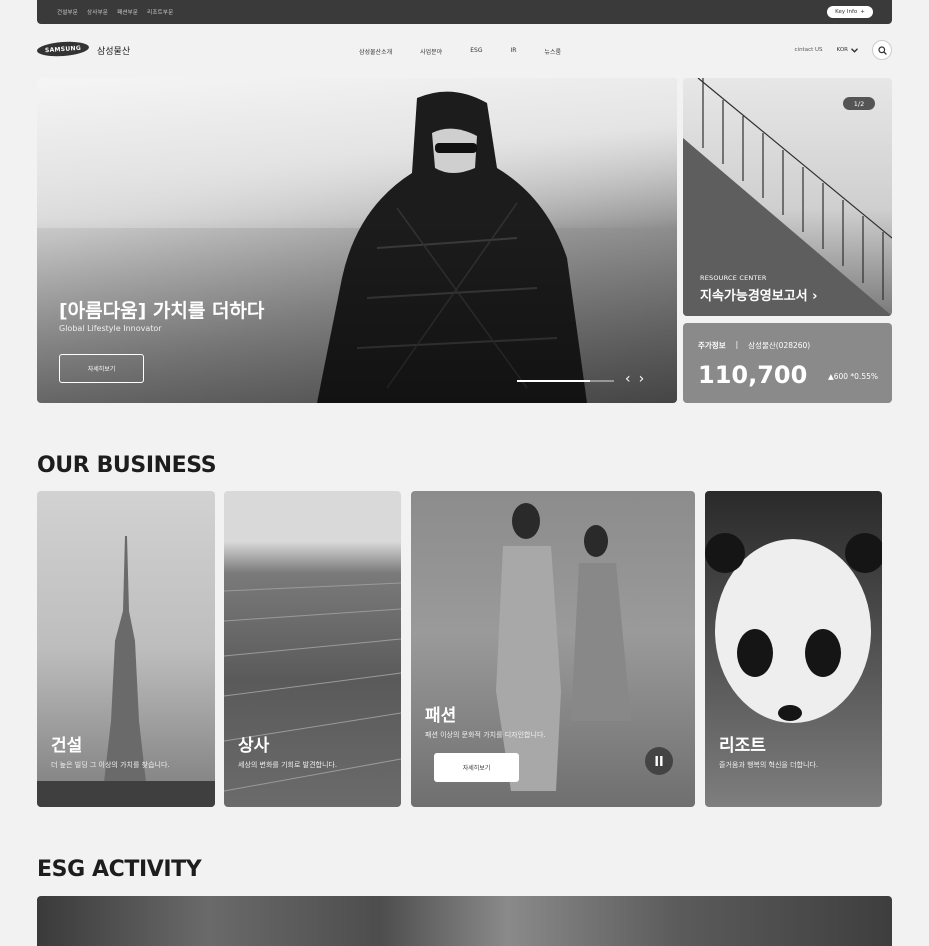 The image size is (929, 946). Describe the element at coordinates (793, 649) in the screenshot. I see `business-card-resort: 리조트 즐거움과 행복의 혁신을 더합니다.` at that location.